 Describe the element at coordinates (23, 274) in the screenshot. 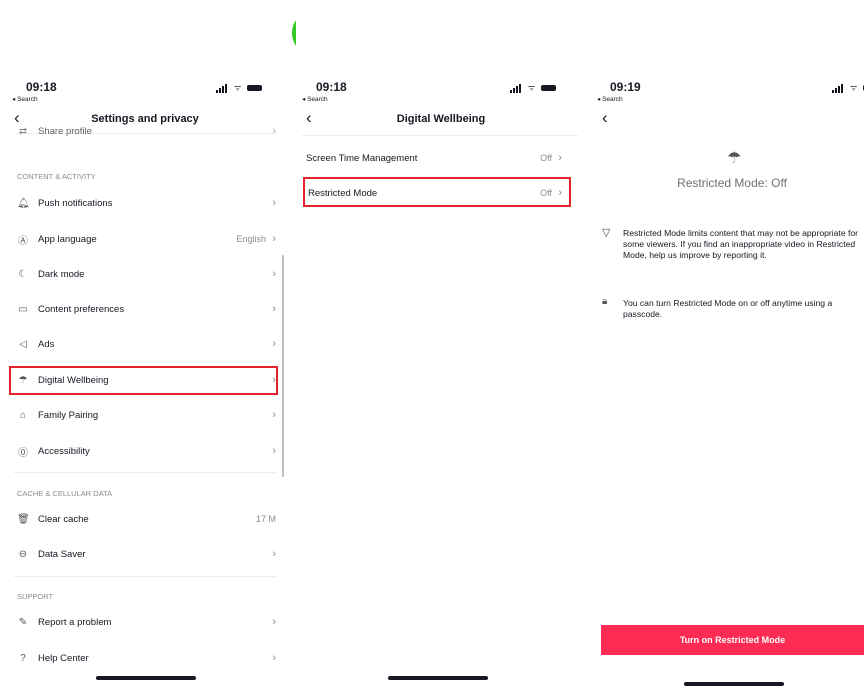

I see `moon-icon: ☾` at that location.